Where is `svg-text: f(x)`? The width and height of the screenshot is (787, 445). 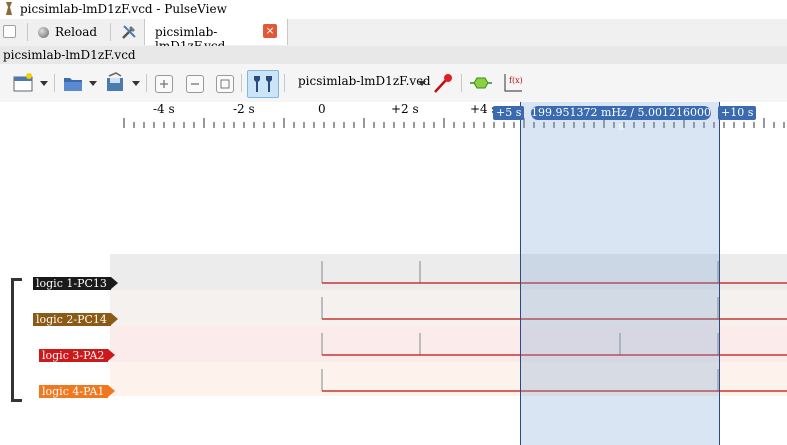 svg-text: f(x) is located at coordinates (516, 80).